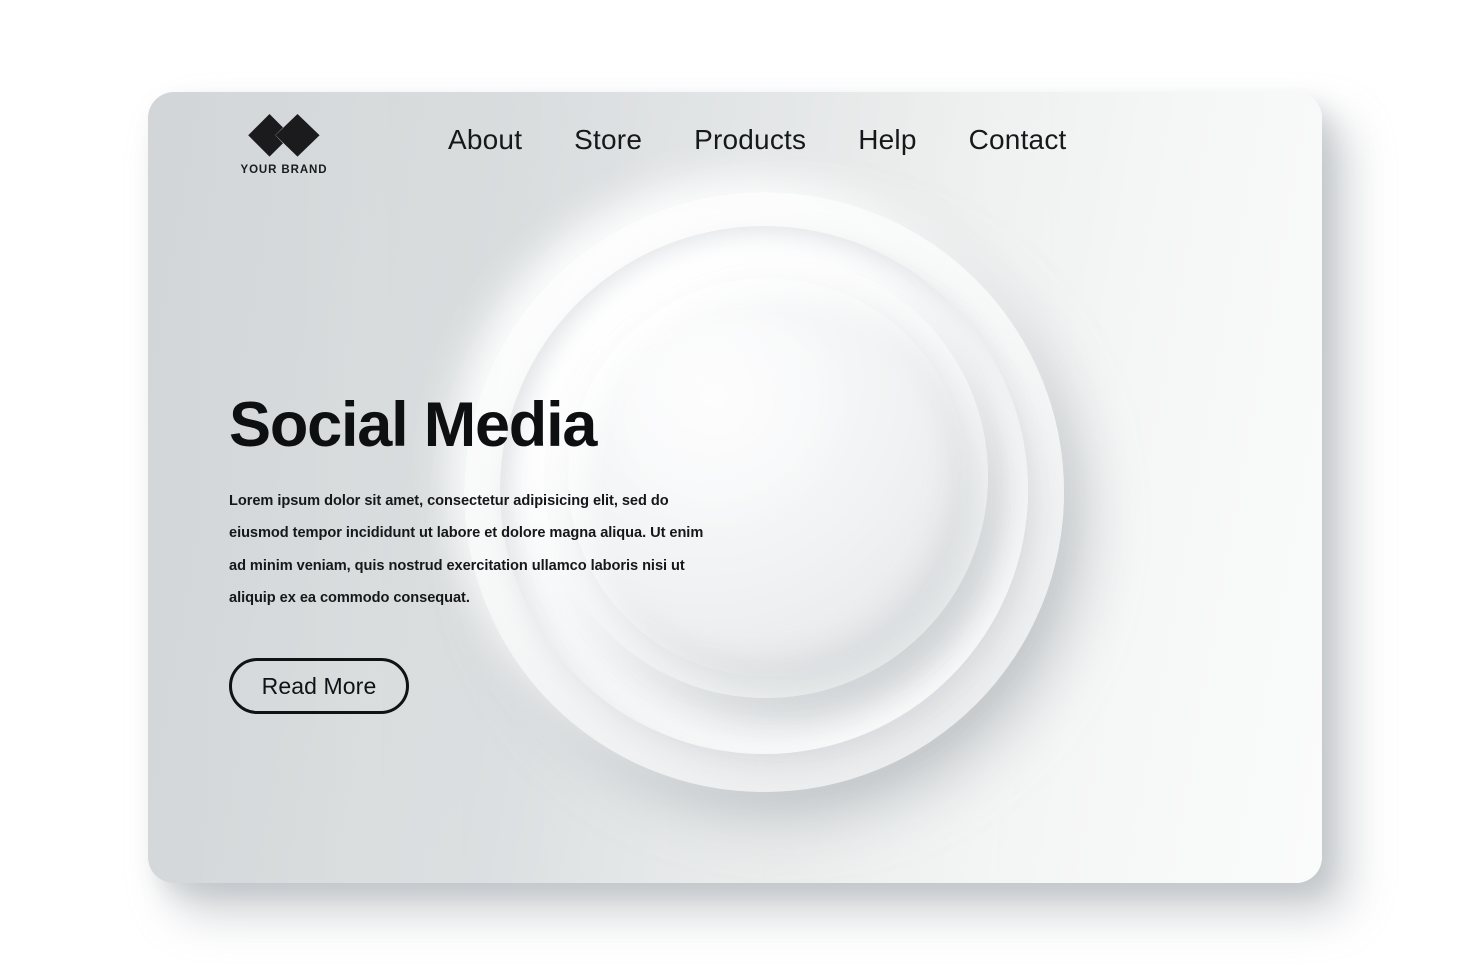 Image resolution: width=1470 pixels, height=980 pixels. Describe the element at coordinates (284, 135) in the screenshot. I see `double-diamond-logo-icon` at that location.